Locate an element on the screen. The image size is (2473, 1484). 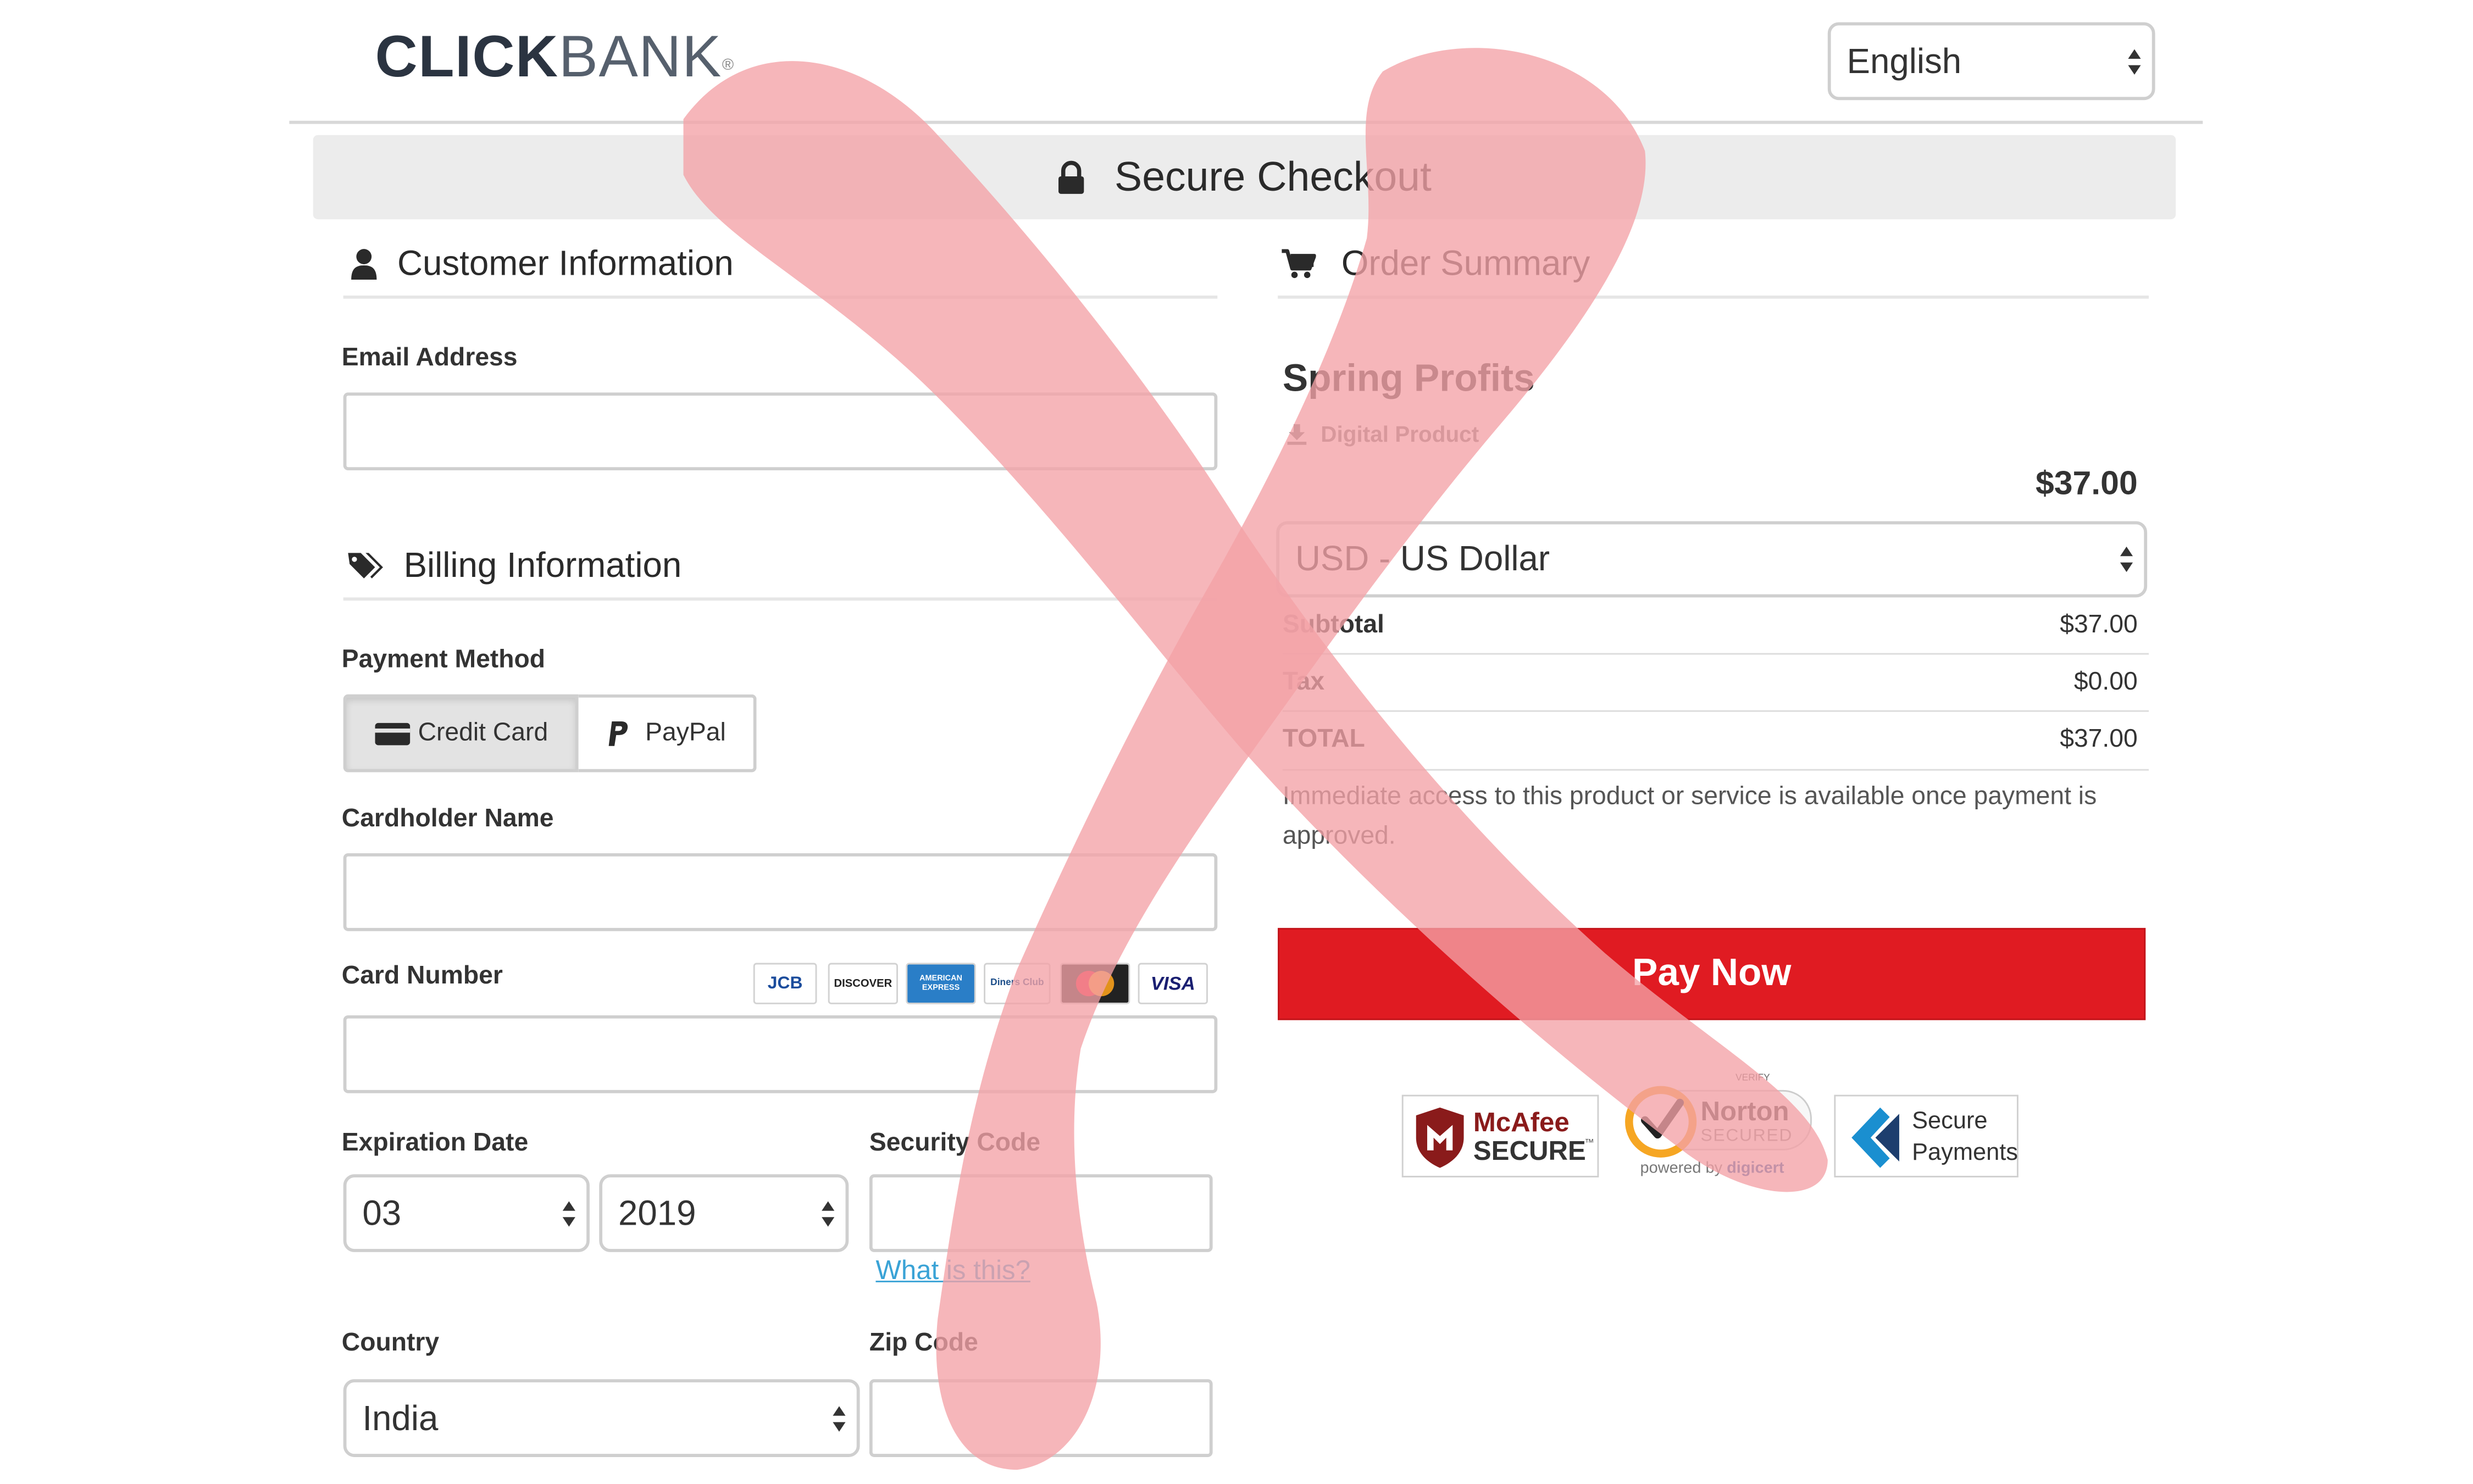
total-row: TOTAL $37.00 is located at coordinates (1716, 740).